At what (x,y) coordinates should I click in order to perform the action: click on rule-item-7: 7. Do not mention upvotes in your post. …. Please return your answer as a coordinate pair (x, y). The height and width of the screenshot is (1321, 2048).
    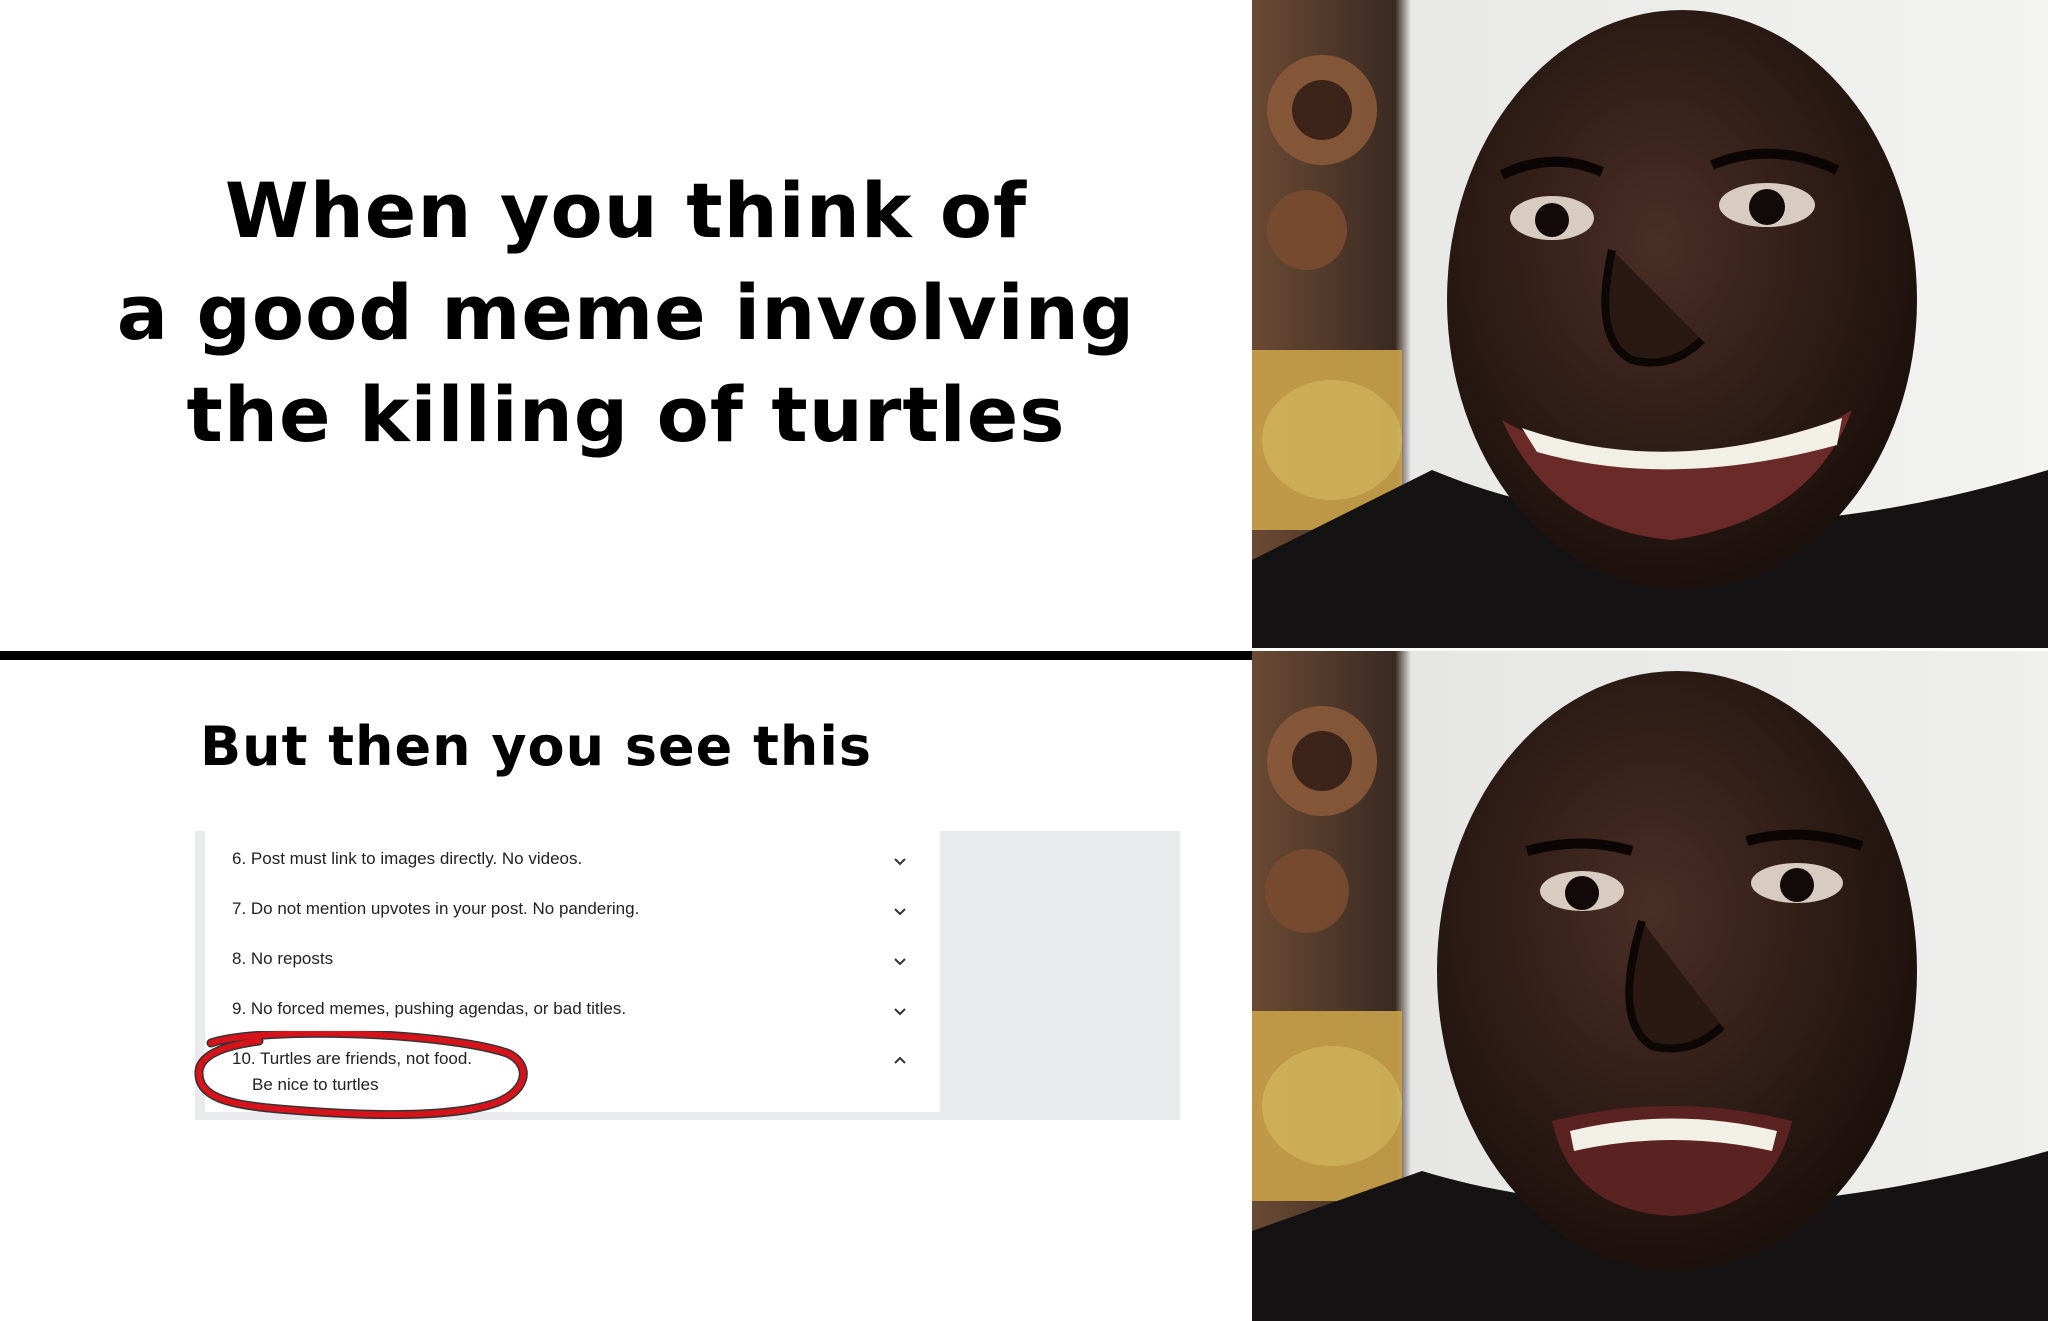
    Looking at the image, I should click on (582, 919).